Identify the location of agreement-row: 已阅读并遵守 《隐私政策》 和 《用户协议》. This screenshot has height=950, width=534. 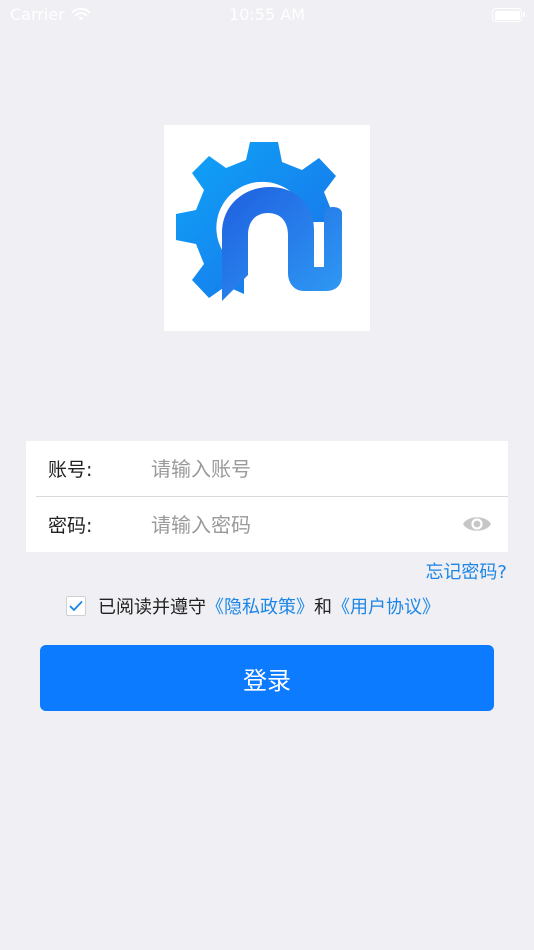
(253, 606).